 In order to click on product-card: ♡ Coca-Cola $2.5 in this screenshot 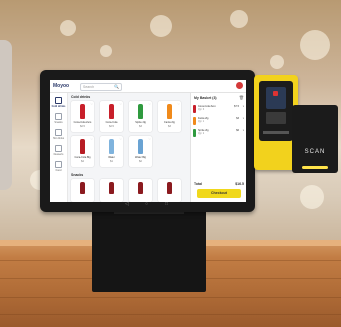, I will do `click(111, 116)`.